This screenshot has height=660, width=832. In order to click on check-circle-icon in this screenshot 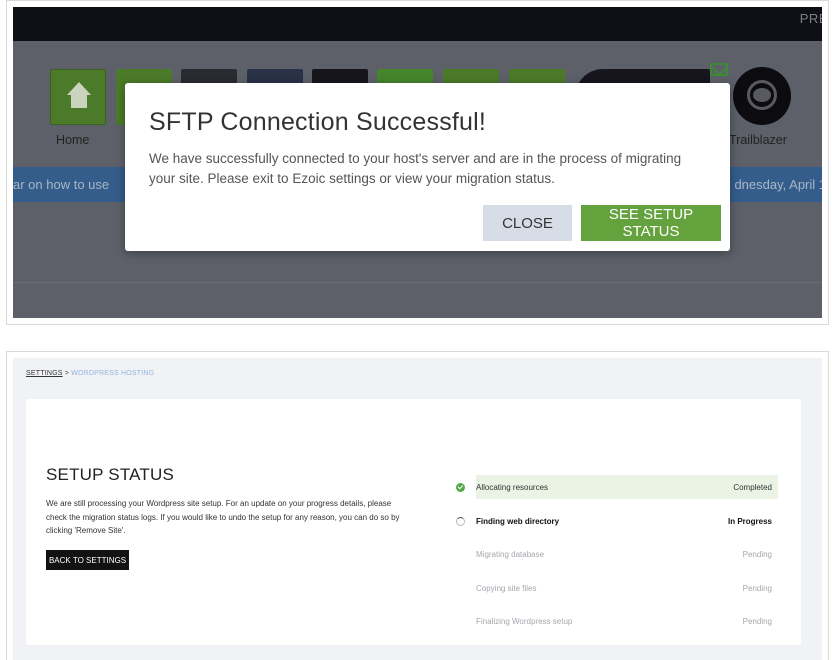, I will do `click(460, 487)`.